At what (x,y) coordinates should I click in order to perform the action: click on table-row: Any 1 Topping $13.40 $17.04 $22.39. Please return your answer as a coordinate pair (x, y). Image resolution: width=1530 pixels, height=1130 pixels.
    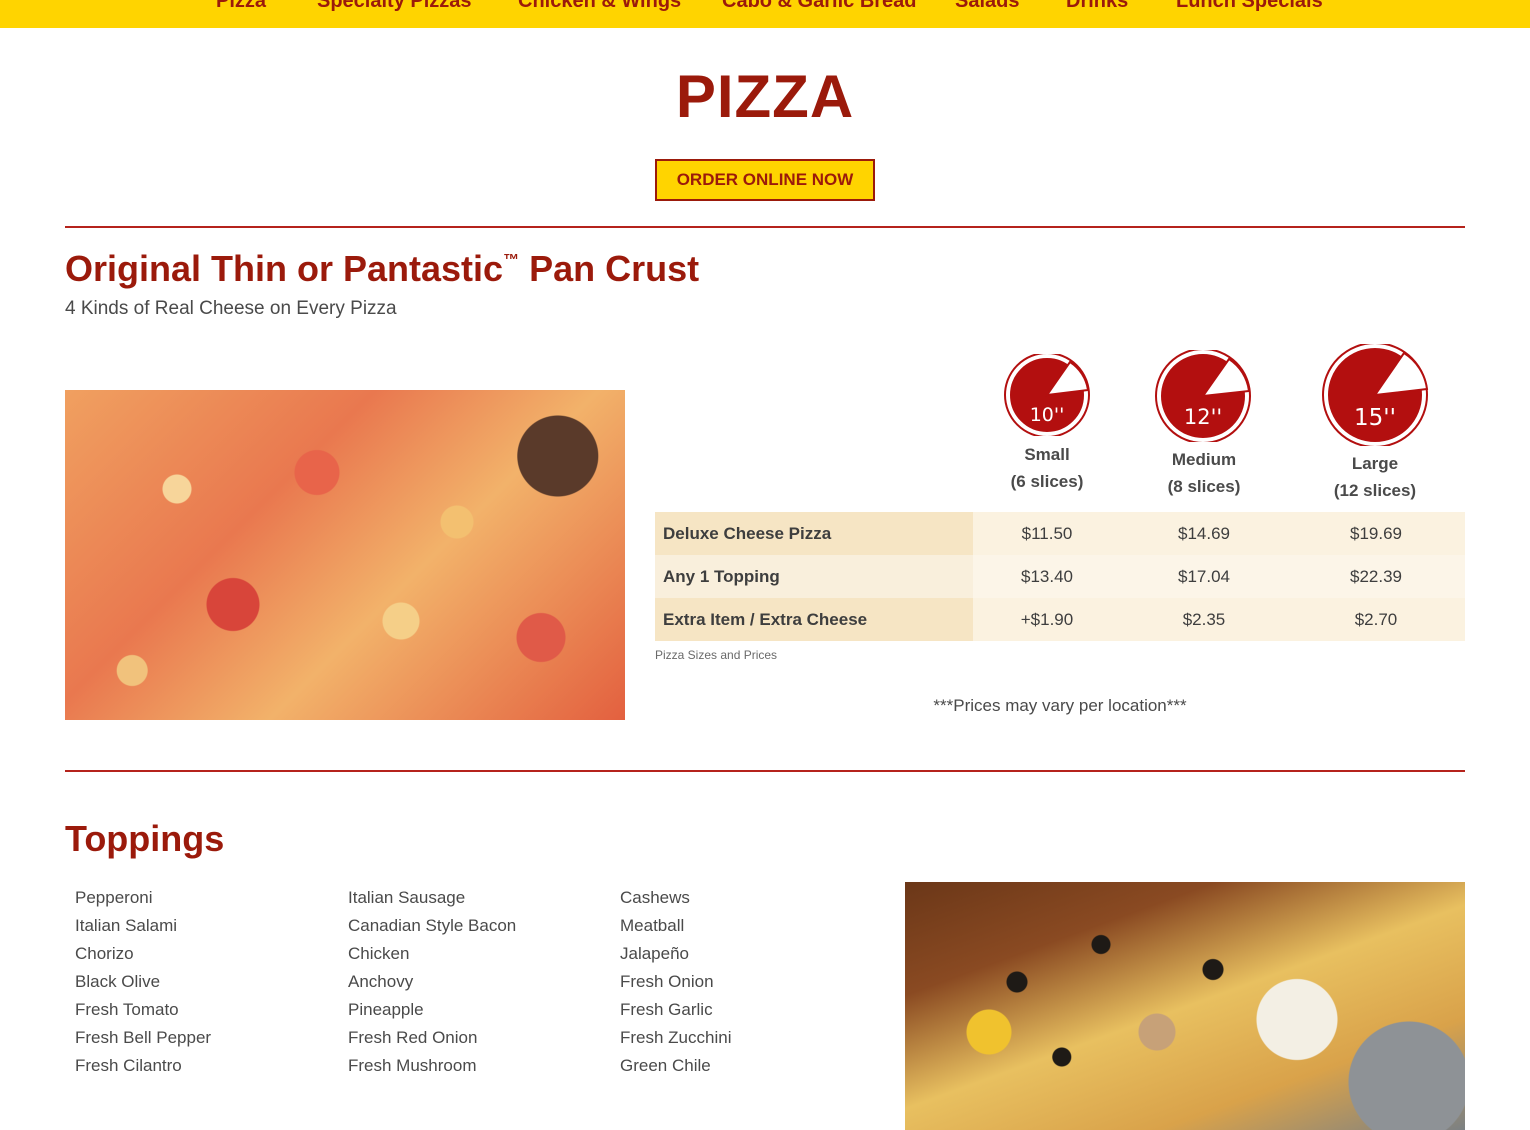
    Looking at the image, I should click on (1060, 576).